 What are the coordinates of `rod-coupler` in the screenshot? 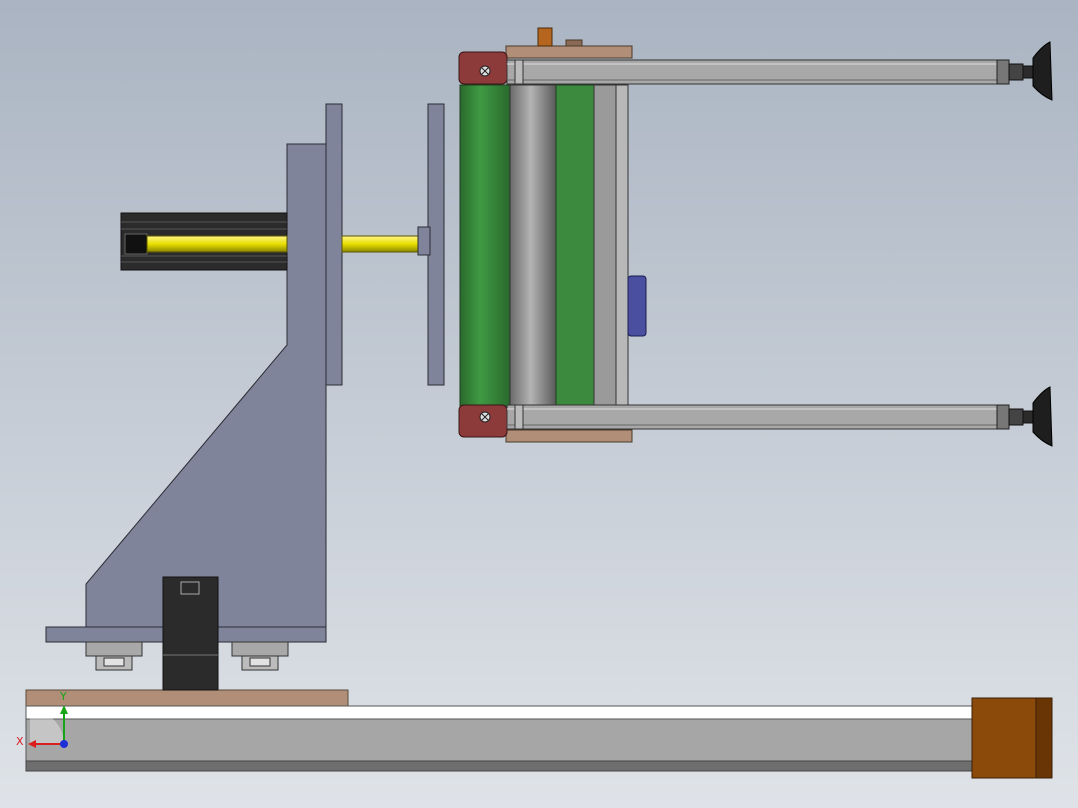 It's located at (424, 241).